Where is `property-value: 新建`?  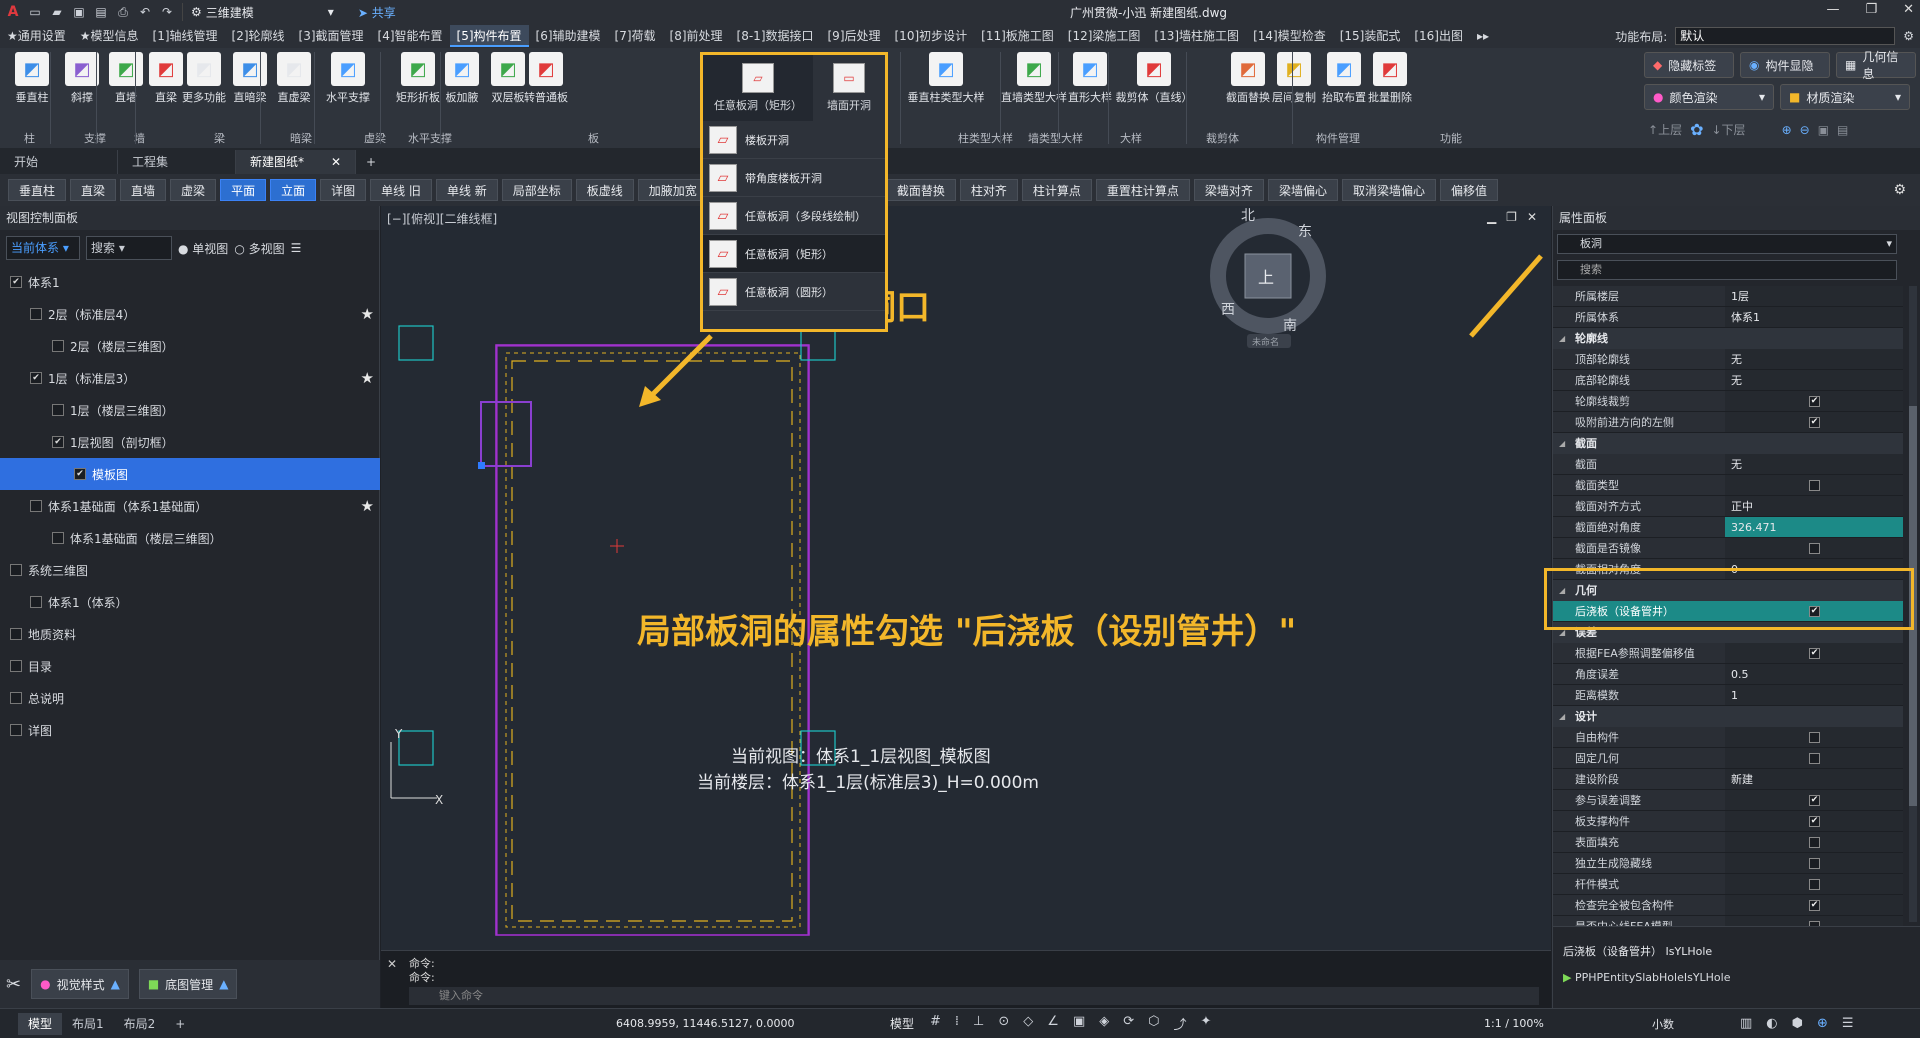
property-value: 新建 is located at coordinates (1814, 779).